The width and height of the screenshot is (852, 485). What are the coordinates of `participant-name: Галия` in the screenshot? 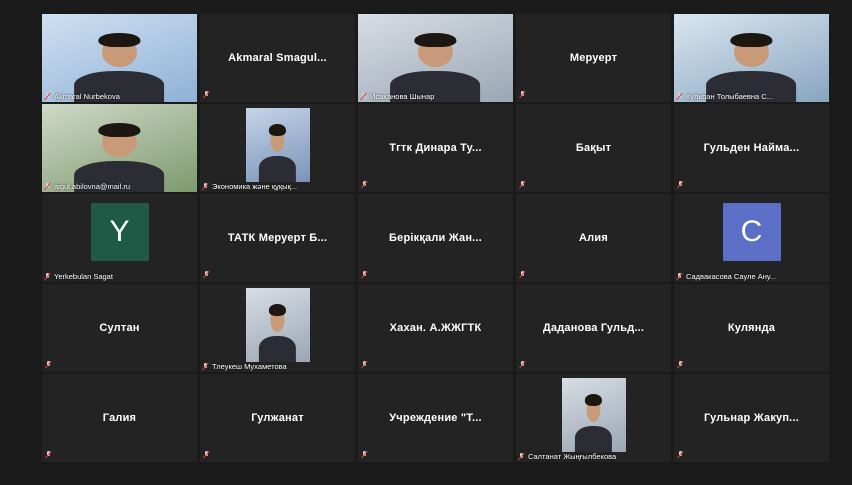 It's located at (119, 418).